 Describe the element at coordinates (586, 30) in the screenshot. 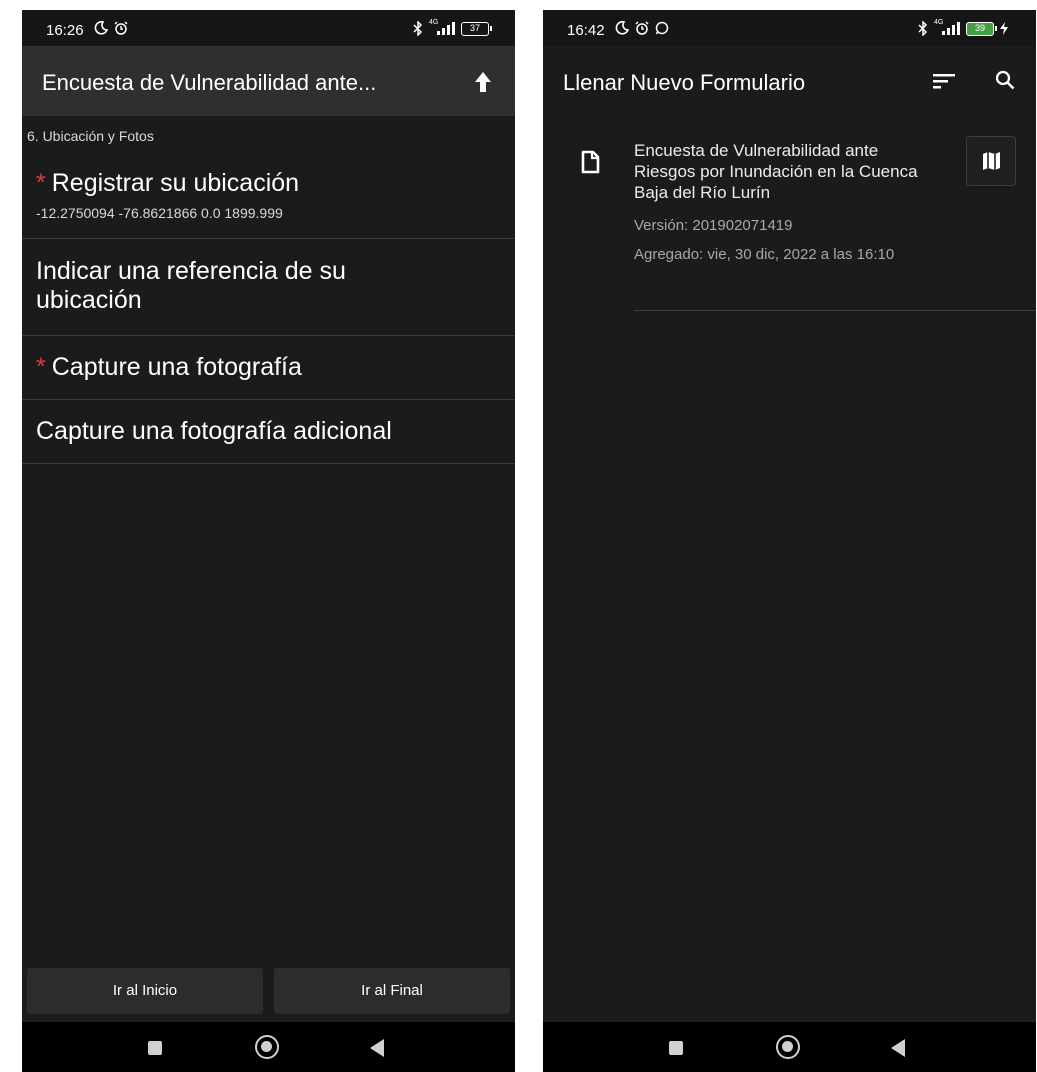

I see `status-time: 16:42` at that location.